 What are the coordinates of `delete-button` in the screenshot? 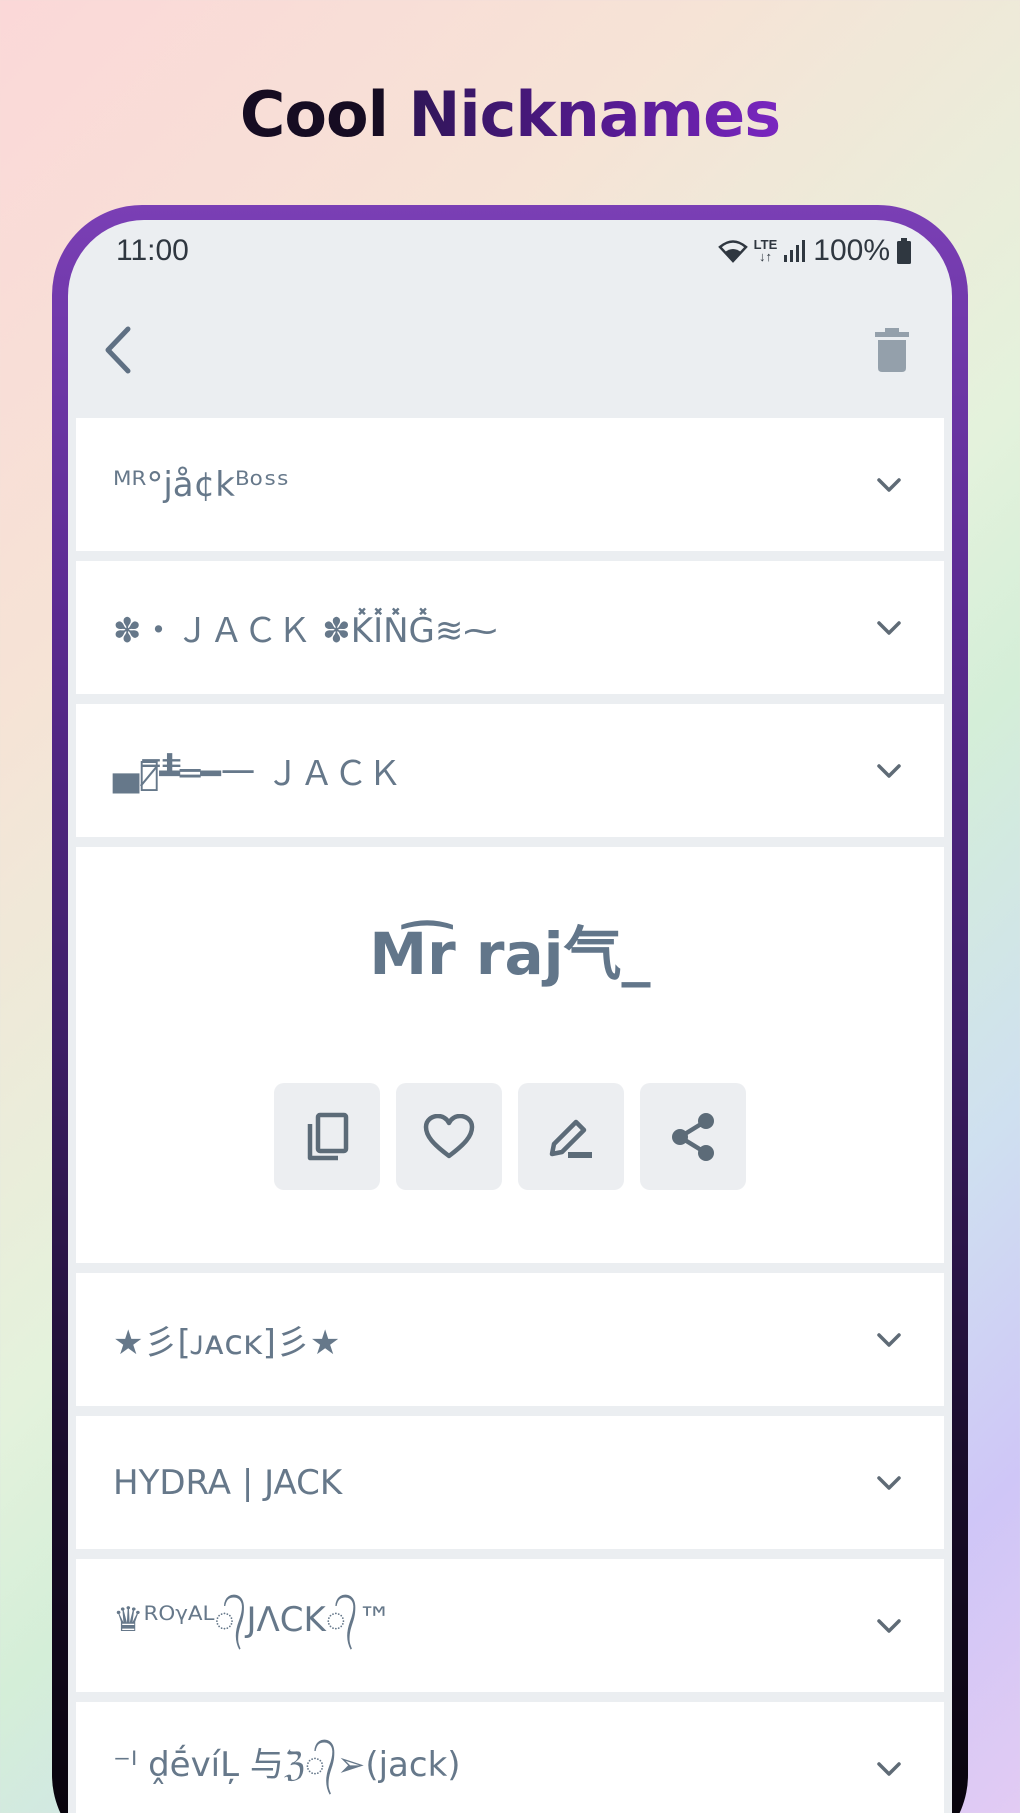 It's located at (892, 350).